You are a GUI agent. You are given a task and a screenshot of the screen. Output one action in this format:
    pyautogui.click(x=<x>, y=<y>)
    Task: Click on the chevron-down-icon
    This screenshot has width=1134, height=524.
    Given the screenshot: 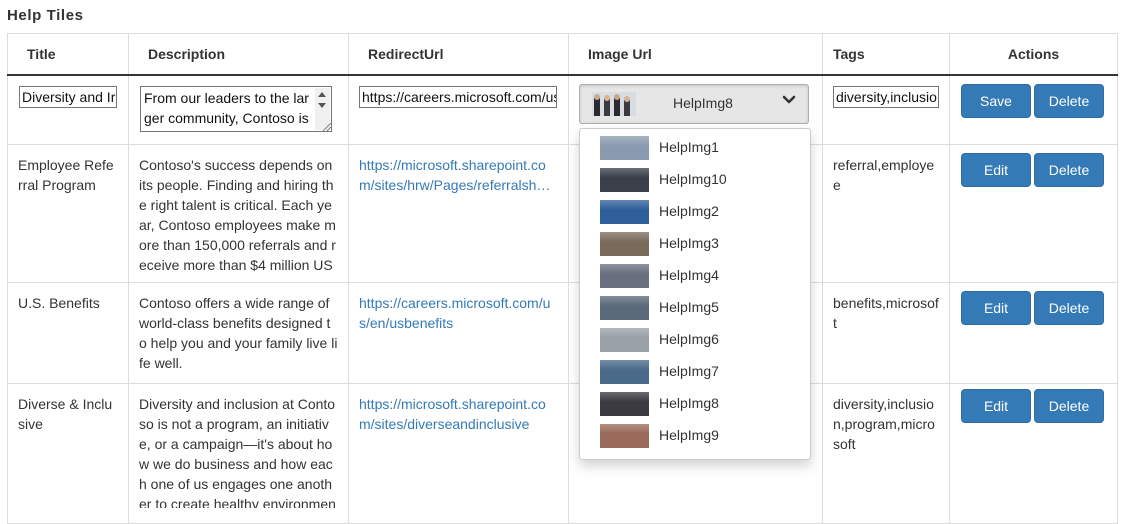 What is the action you would take?
    pyautogui.click(x=789, y=100)
    